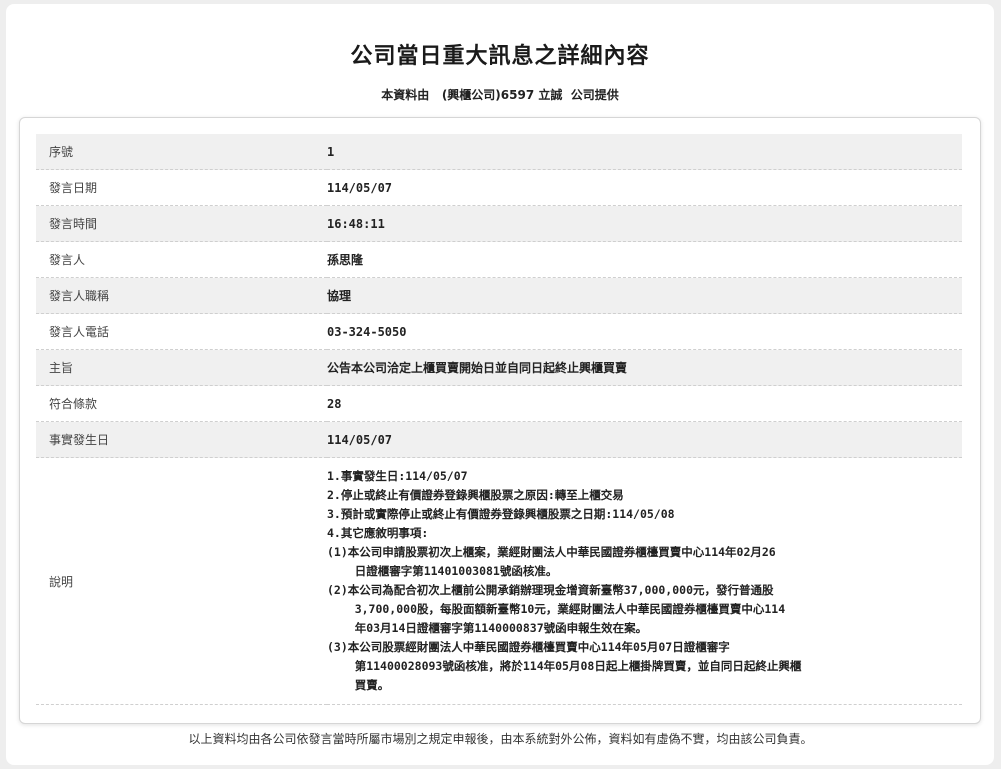  I want to click on table-row: 發言人電話 03-324-5050, so click(499, 331).